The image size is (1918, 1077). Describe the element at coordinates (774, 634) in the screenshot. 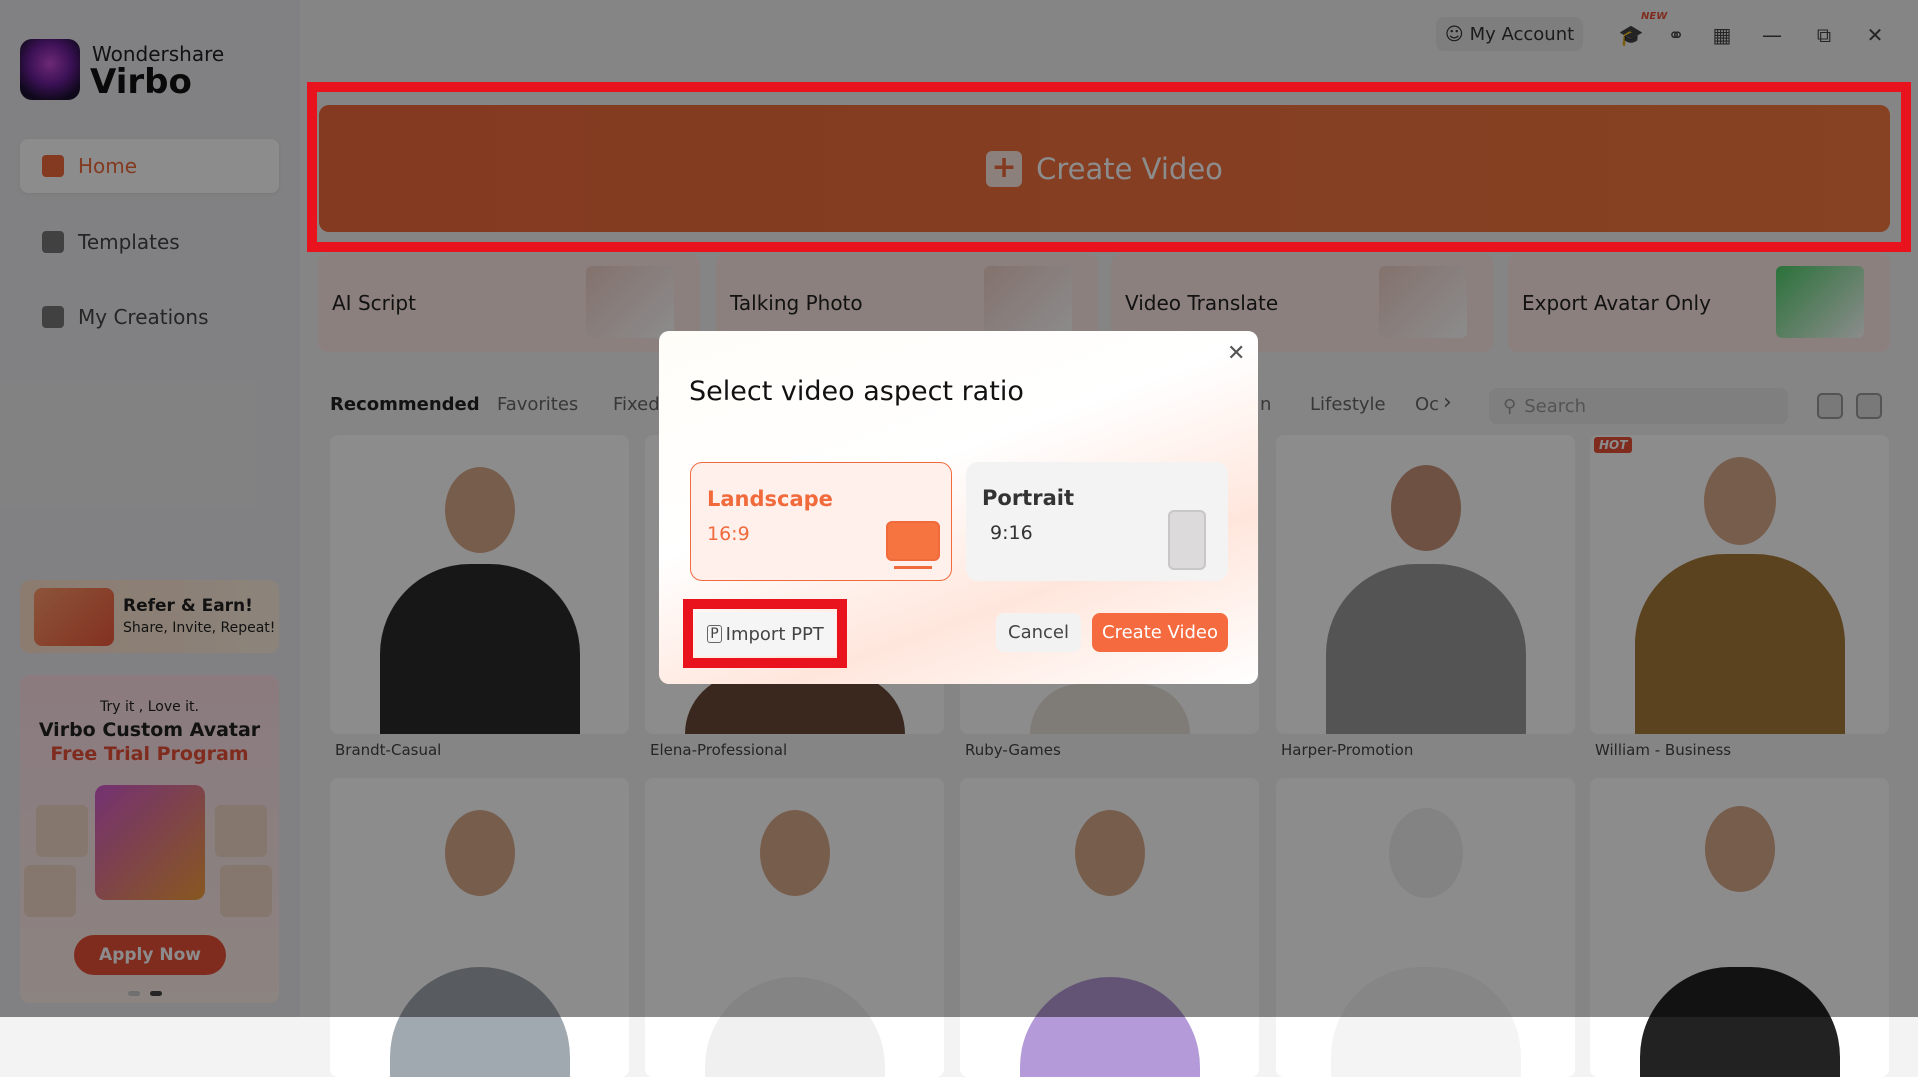

I see `import-label: Import PPT` at that location.